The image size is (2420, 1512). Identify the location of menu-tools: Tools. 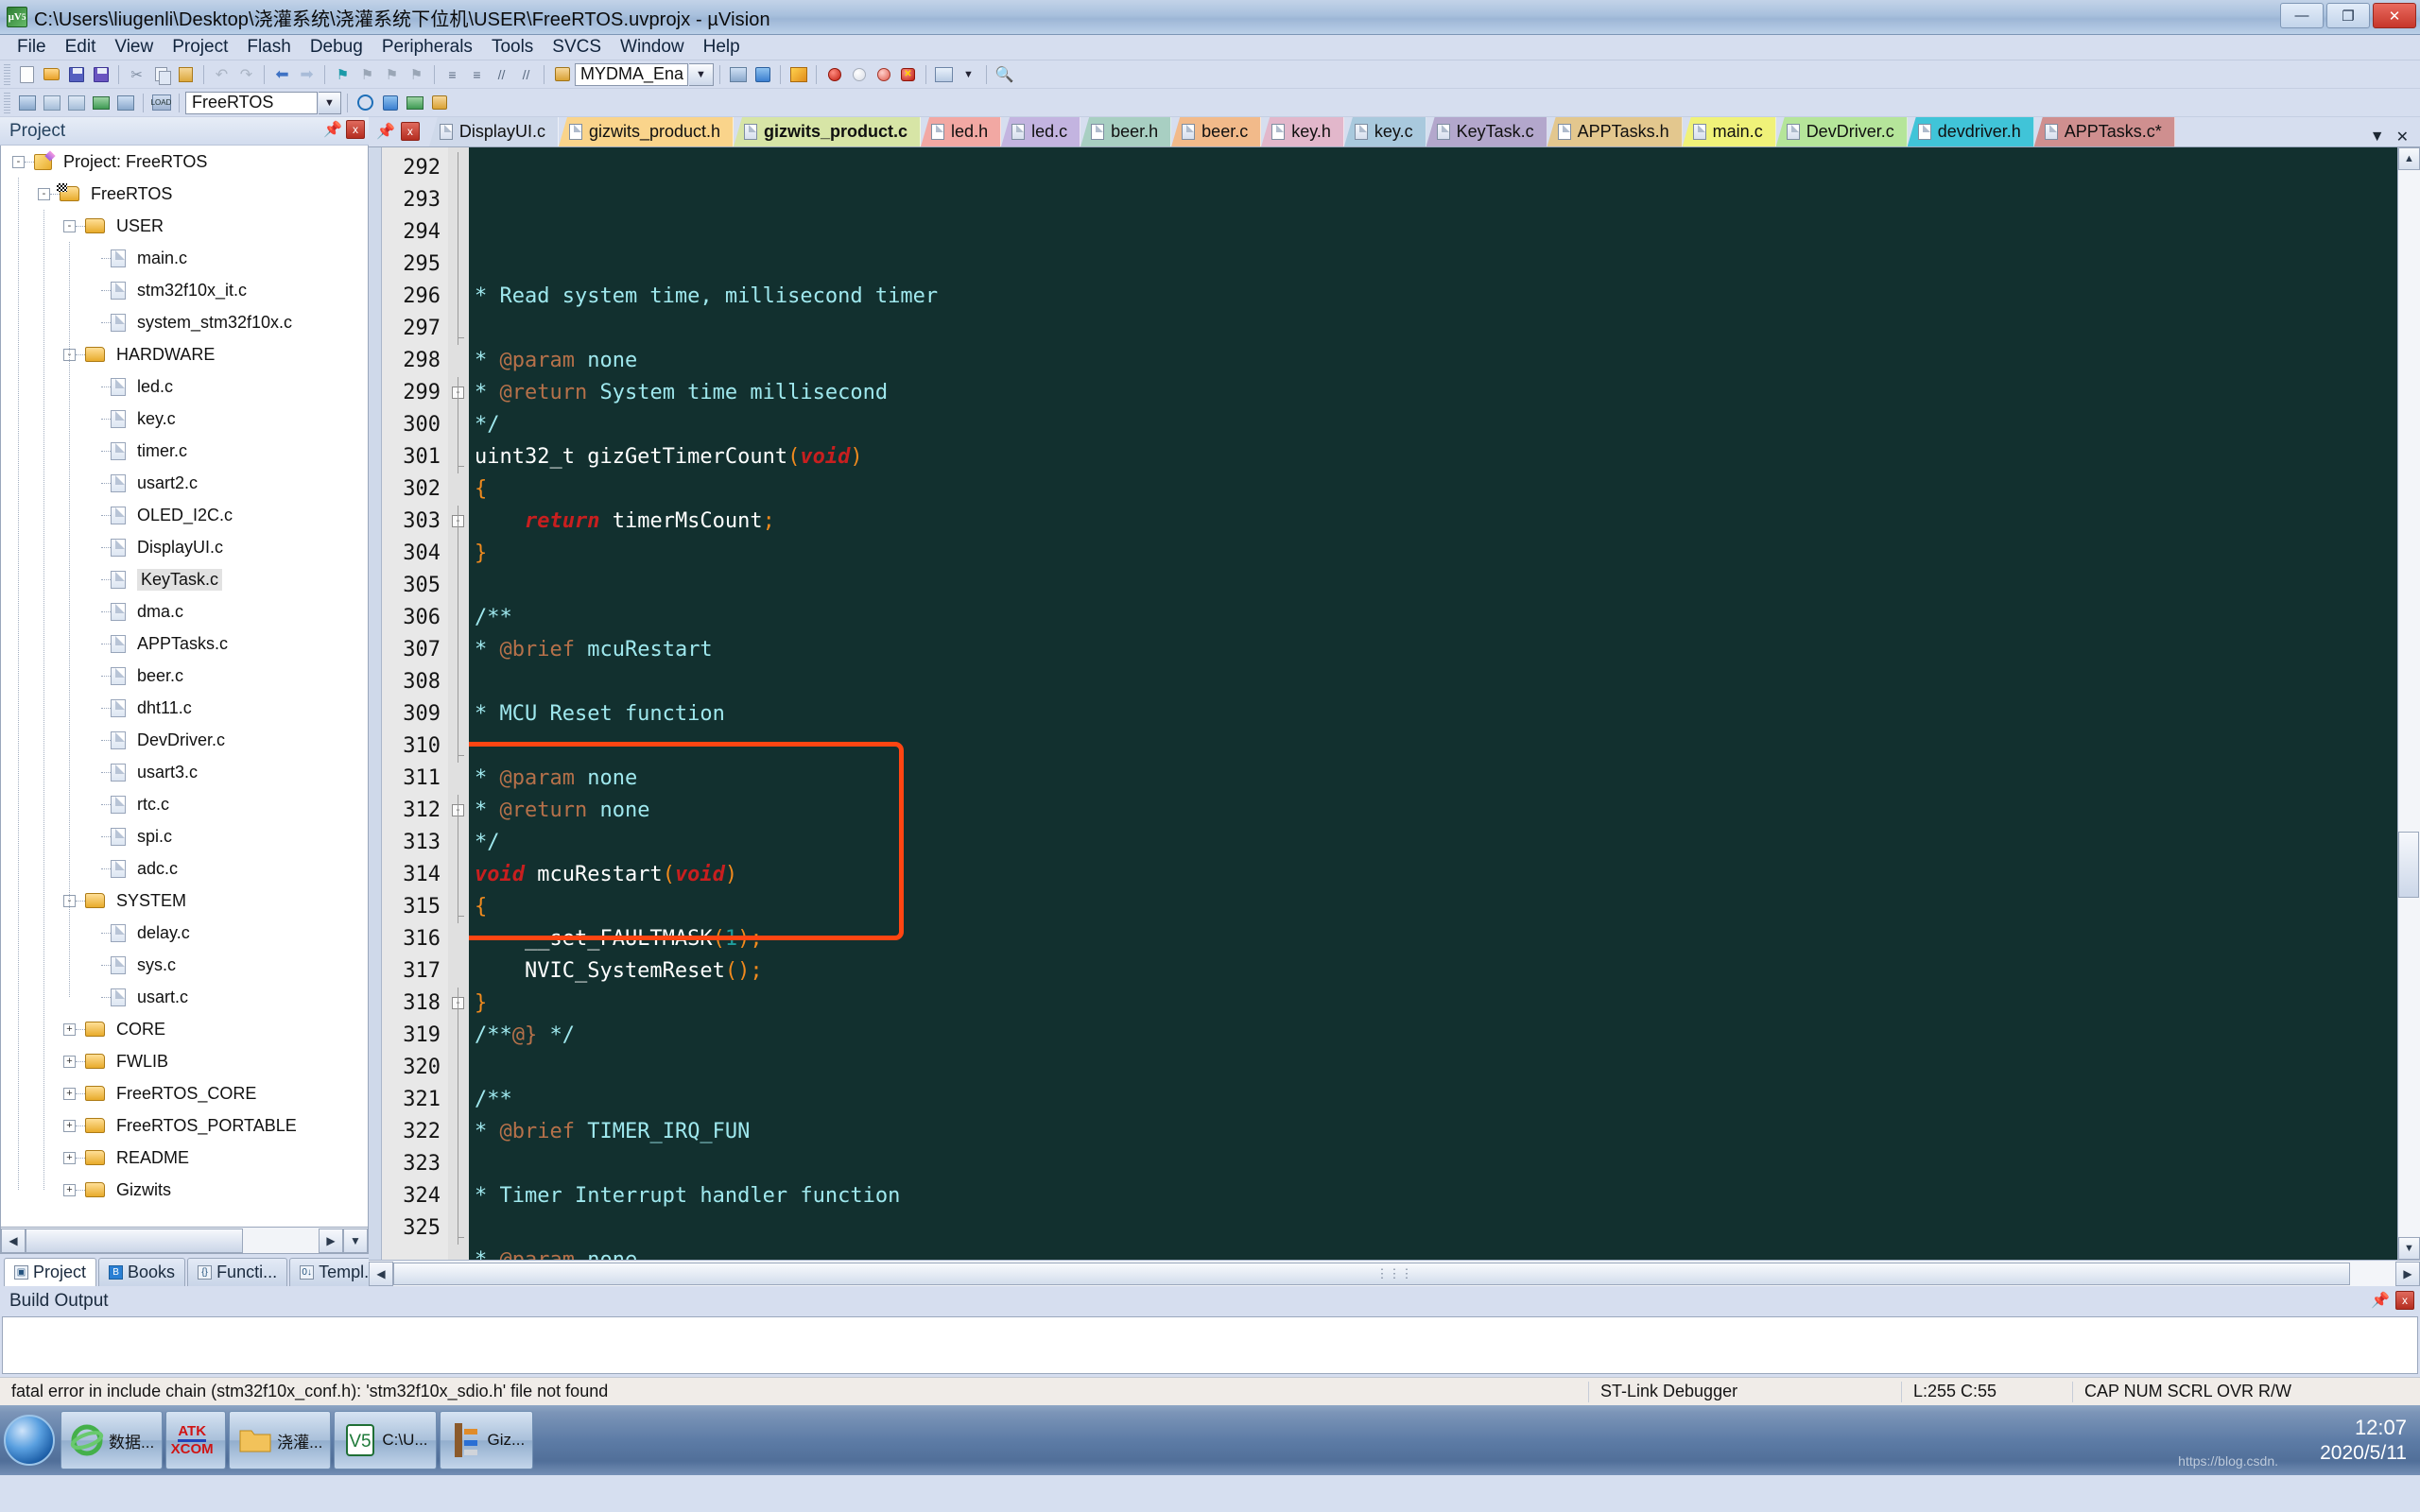
(512, 47).